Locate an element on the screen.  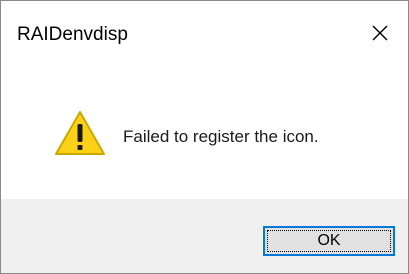
focus-ring is located at coordinates (329, 241).